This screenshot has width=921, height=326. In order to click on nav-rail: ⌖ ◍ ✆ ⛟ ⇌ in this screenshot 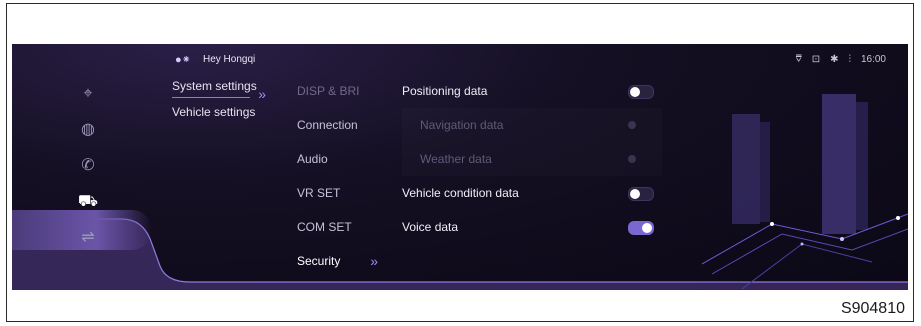, I will do `click(82, 182)`.